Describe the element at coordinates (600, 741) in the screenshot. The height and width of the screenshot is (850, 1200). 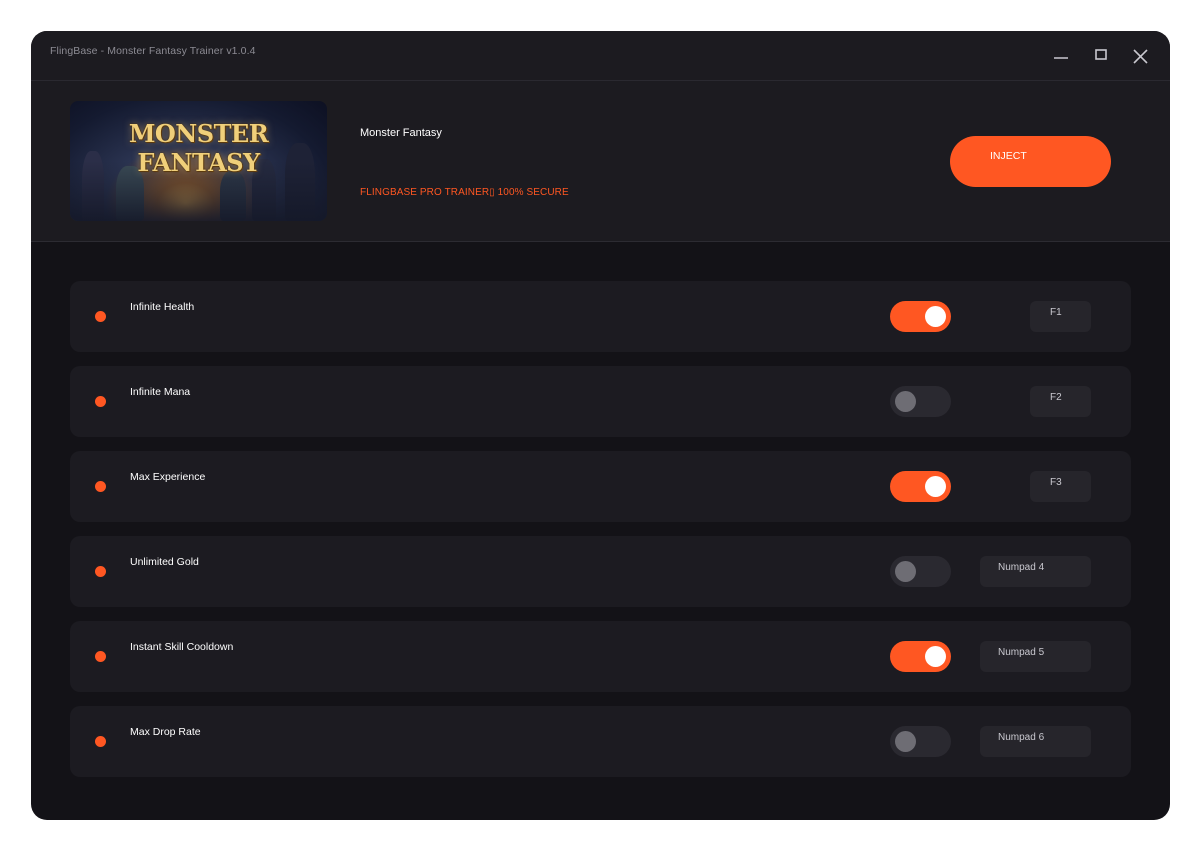
I see `cheat-row: Max Drop Rate Numpad 6` at that location.